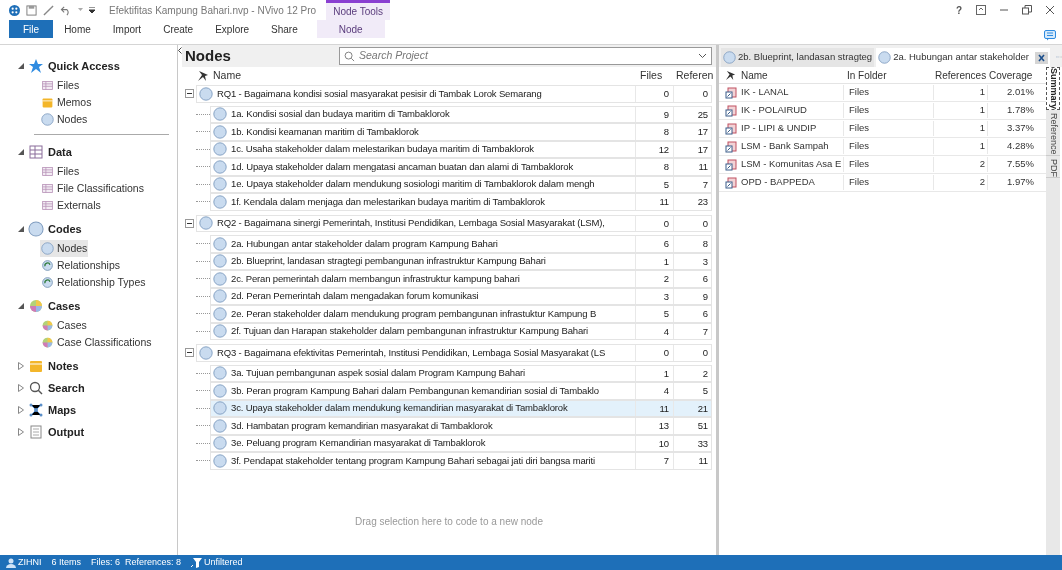  I want to click on files-cell: 12, so click(654, 149).